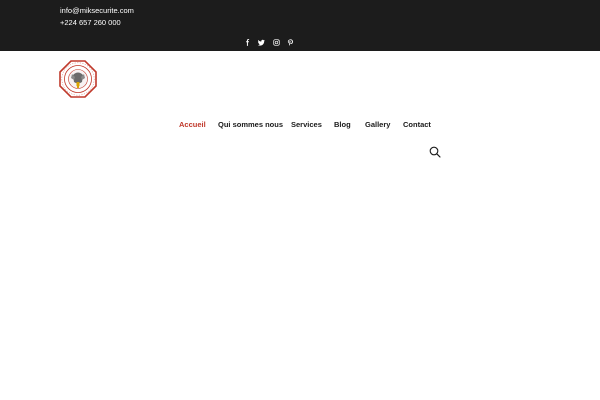 The height and width of the screenshot is (400, 600). Describe the element at coordinates (377, 124) in the screenshot. I see `nav-item-gallery: Gallery` at that location.